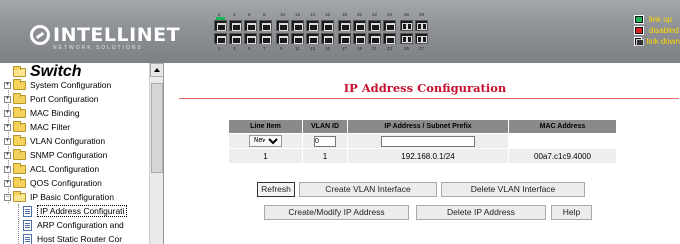 This screenshot has width=680, height=244. What do you see at coordinates (75, 211) in the screenshot?
I see `sidebar-subitem-ip-address-configuration: IP Address Configurati` at bounding box center [75, 211].